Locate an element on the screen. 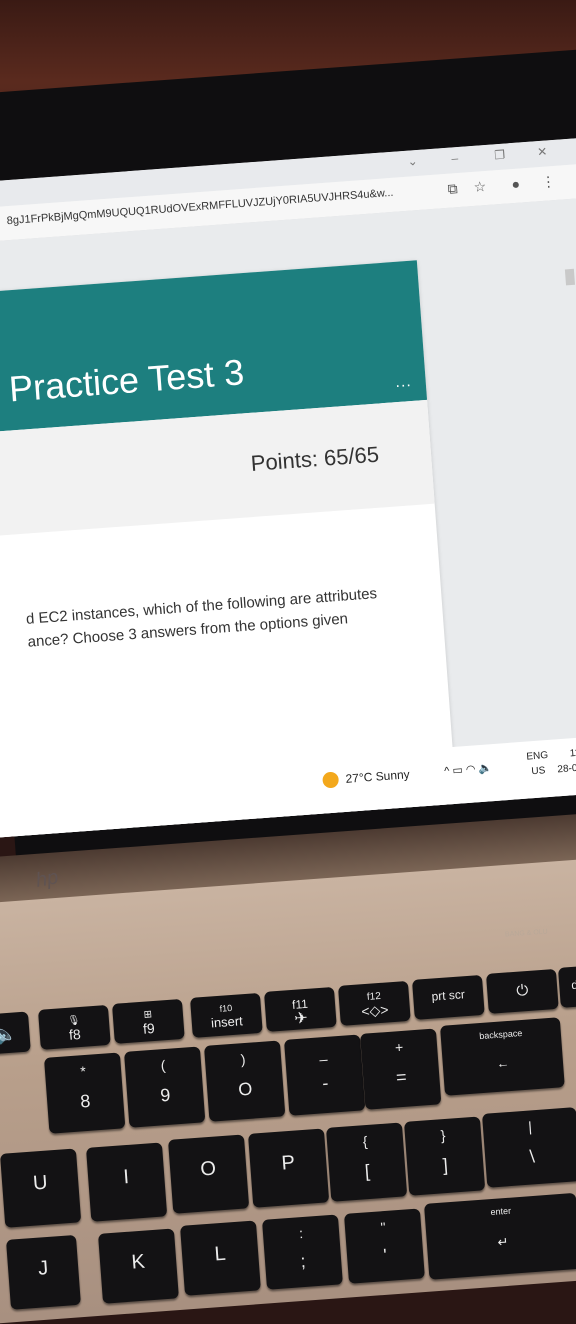  sun-icon is located at coordinates (331, 780).